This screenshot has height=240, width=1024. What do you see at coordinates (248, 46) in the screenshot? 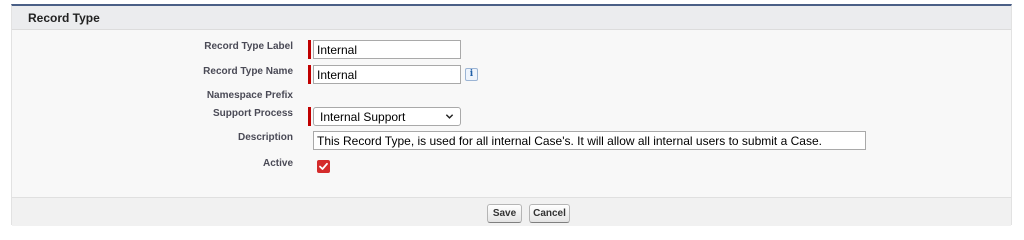
I see `record-type-label-label: Record Type Label` at bounding box center [248, 46].